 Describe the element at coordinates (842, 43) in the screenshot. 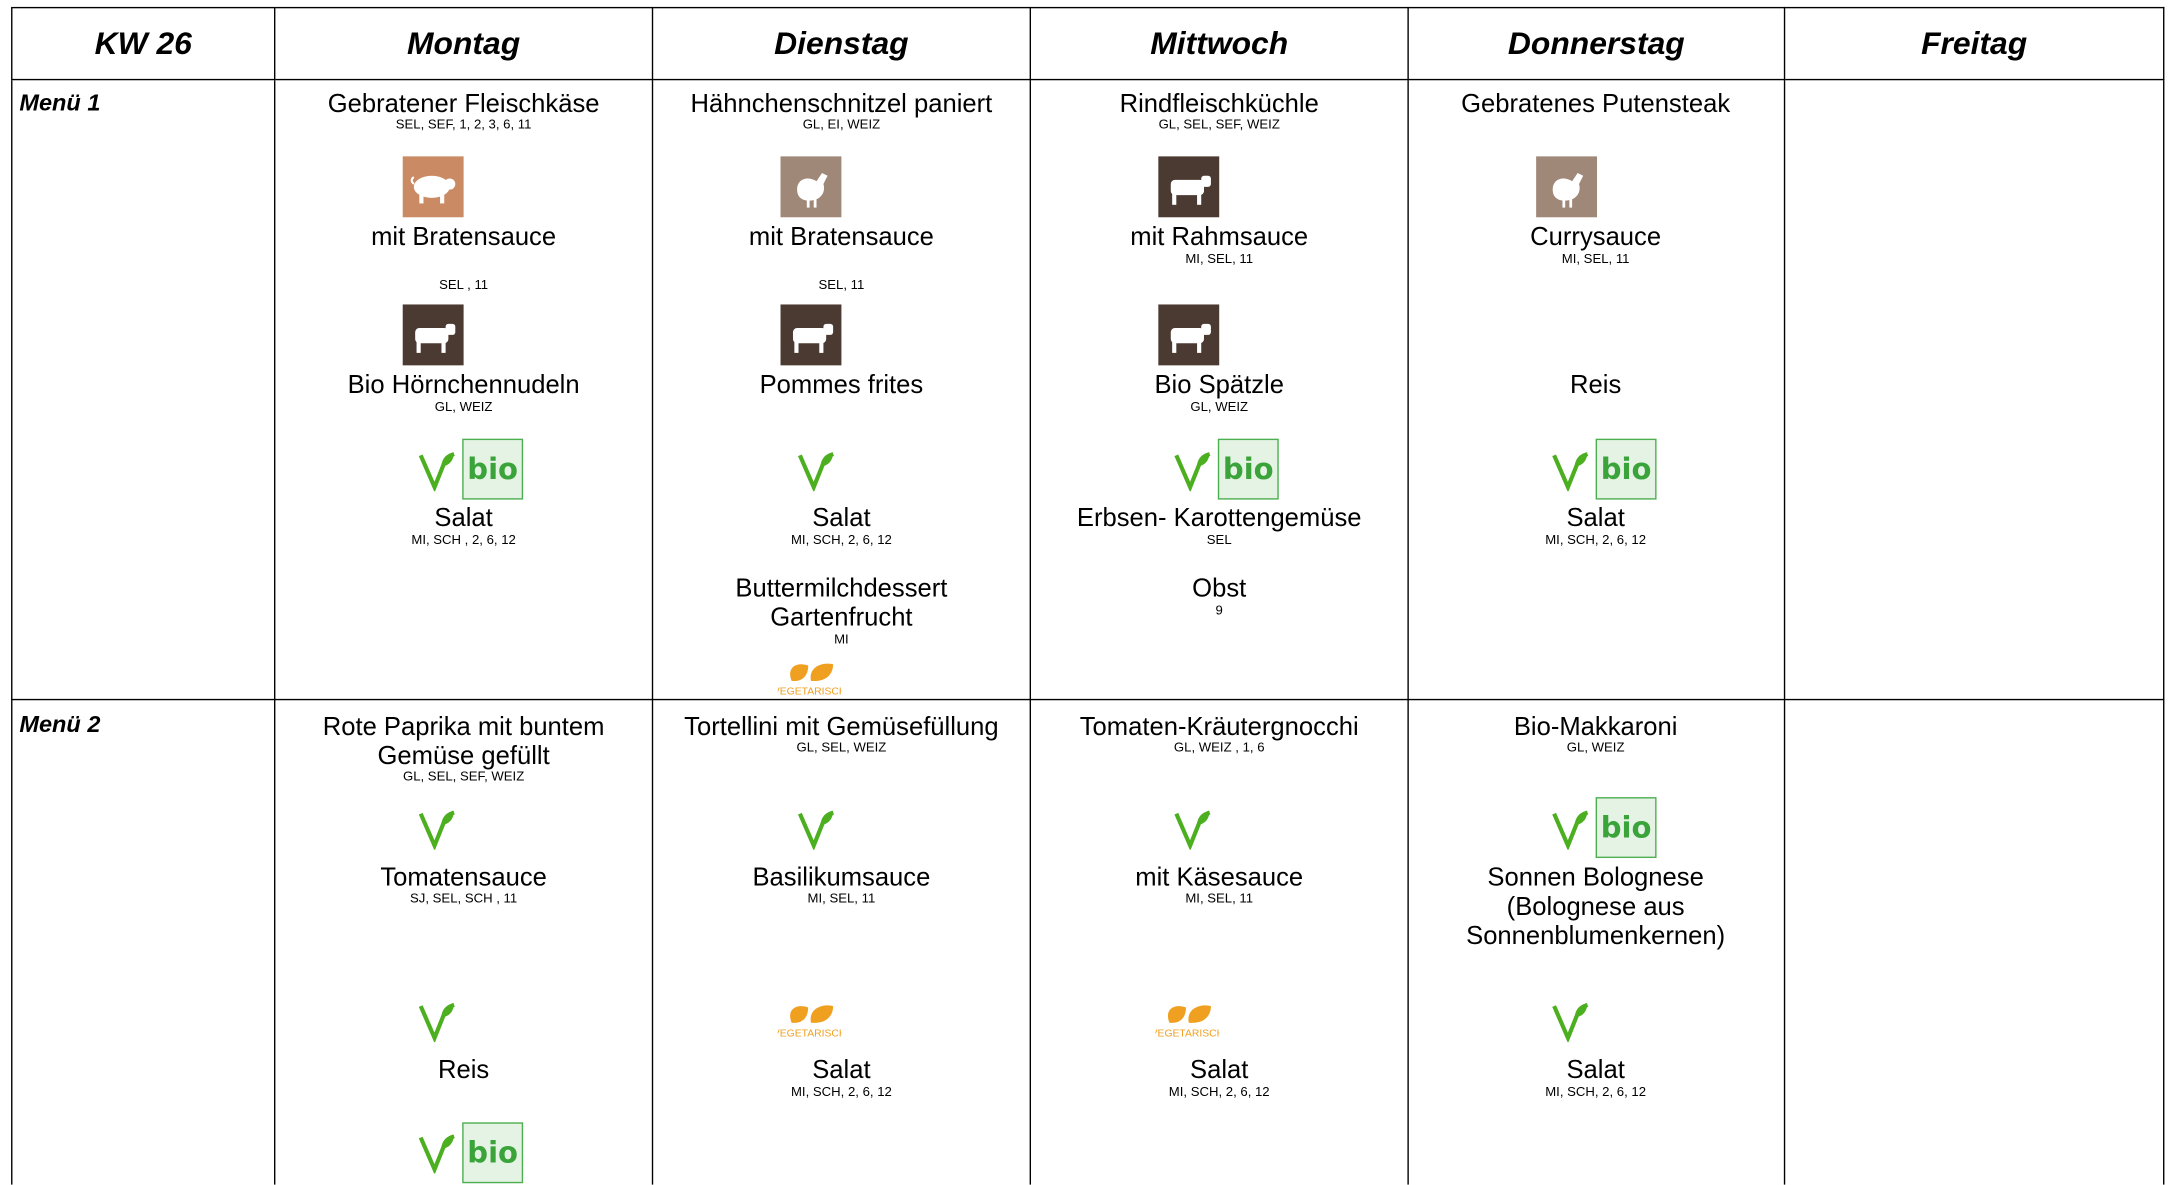

I see `day-header-tuesday: Dienstag` at that location.